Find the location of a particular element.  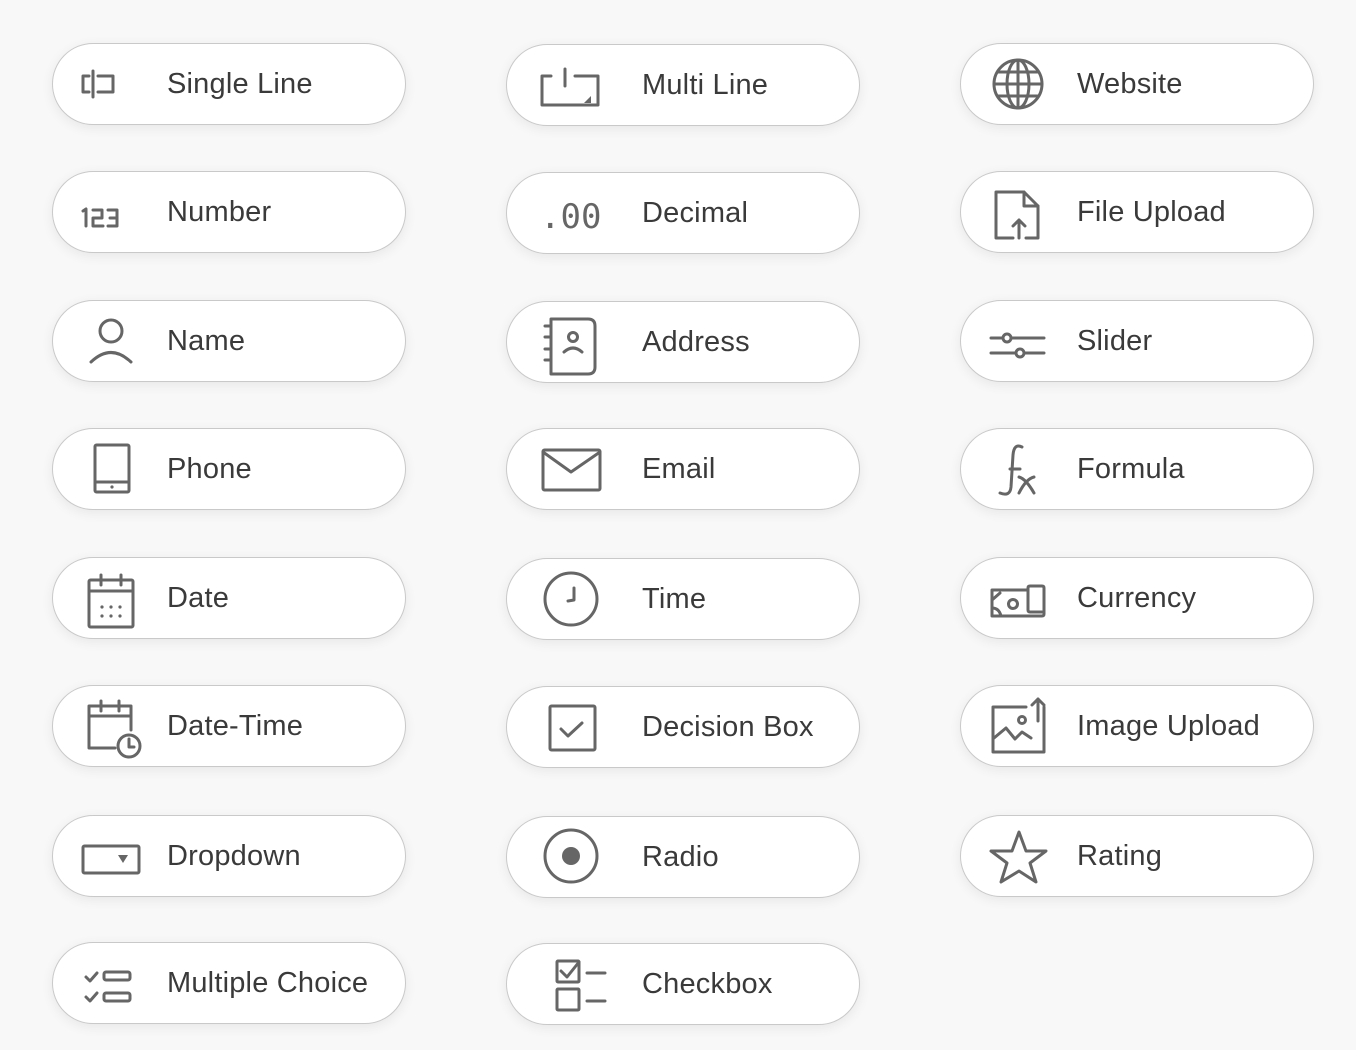

field-label: Checkbox is located at coordinates (707, 983).